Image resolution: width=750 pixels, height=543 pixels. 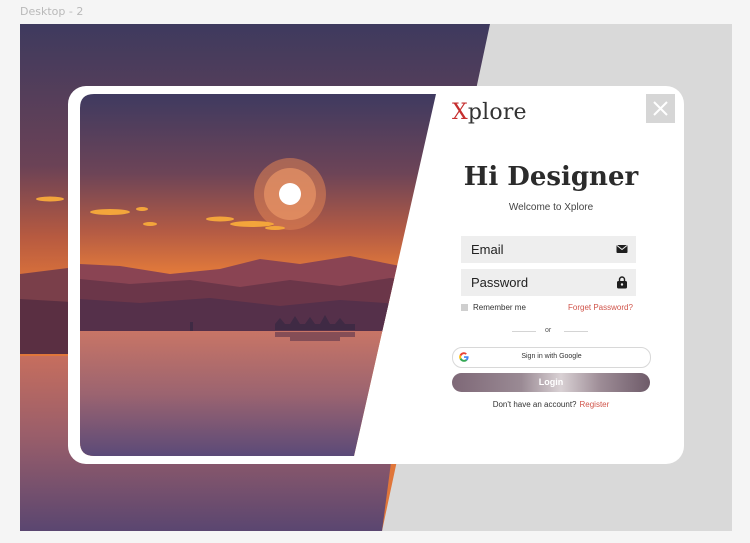 I want to click on google-signin-button: Sign in with Google, so click(x=551, y=357).